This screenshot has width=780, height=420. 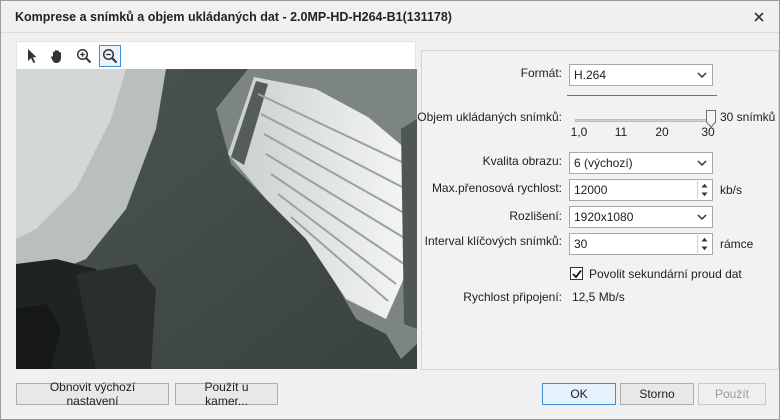 I want to click on resolution-select: 1920x1080, so click(x=641, y=217).